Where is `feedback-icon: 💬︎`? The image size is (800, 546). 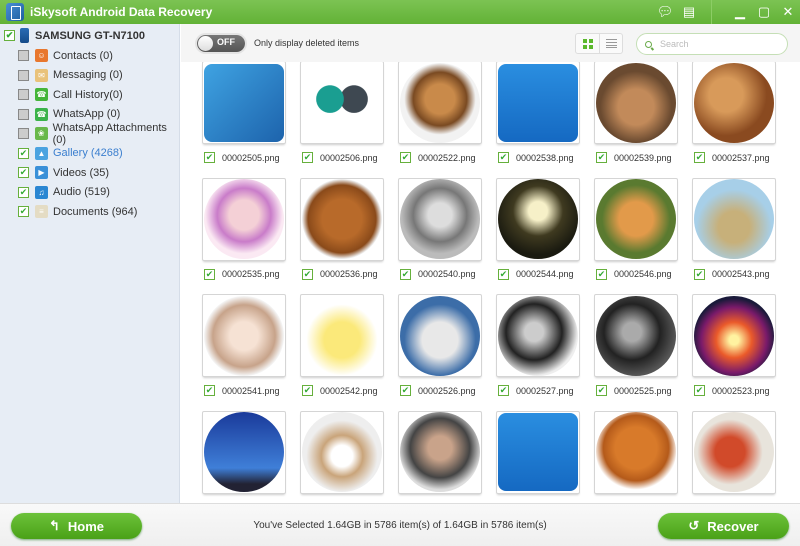 feedback-icon: 💬︎ is located at coordinates (665, 12).